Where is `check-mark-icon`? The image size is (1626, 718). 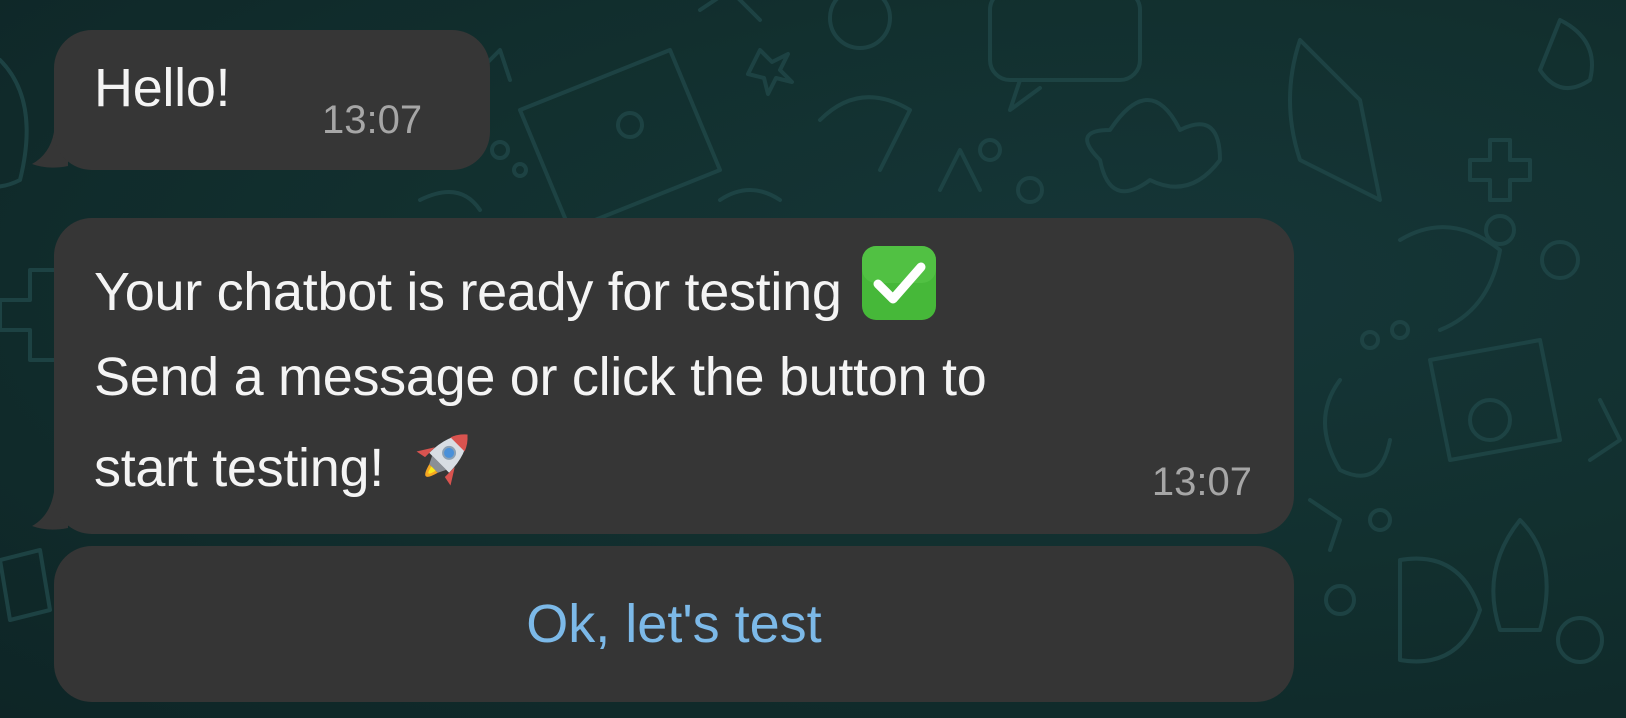
check-mark-icon is located at coordinates (898, 283).